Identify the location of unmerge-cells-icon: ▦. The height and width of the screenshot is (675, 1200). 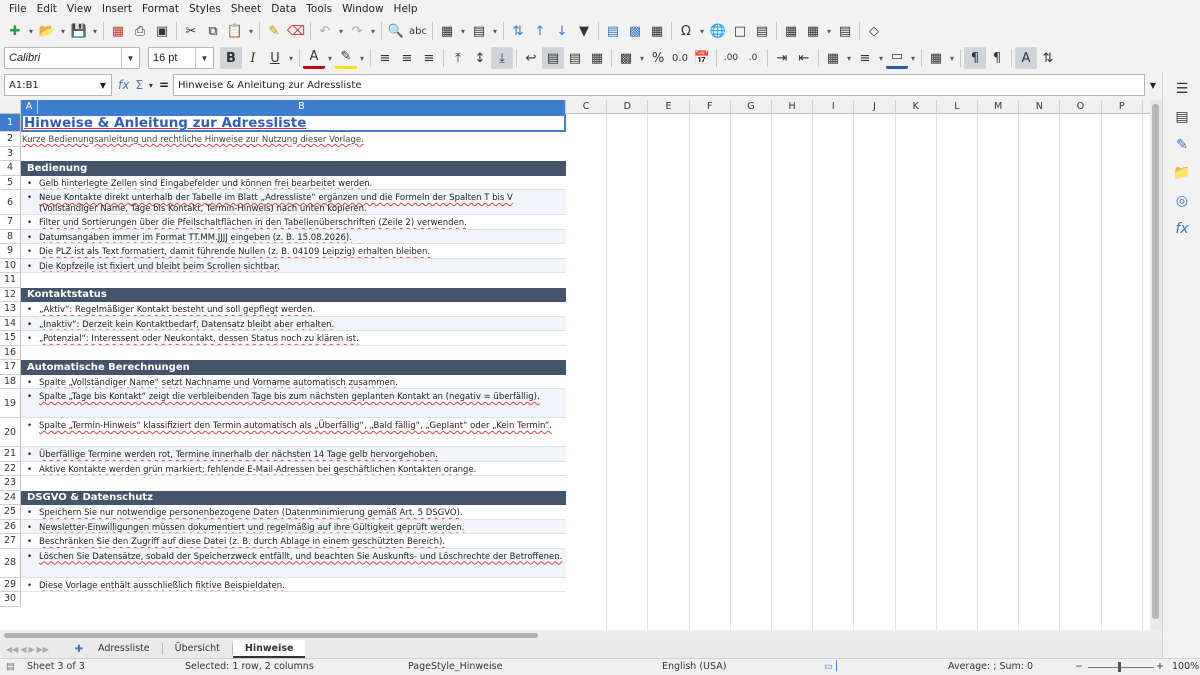
(597, 58).